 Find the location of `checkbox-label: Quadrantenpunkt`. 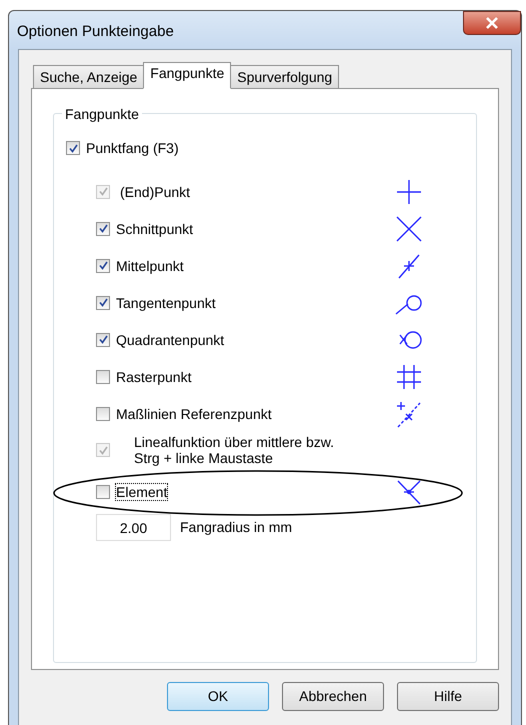

checkbox-label: Quadrantenpunkt is located at coordinates (170, 340).